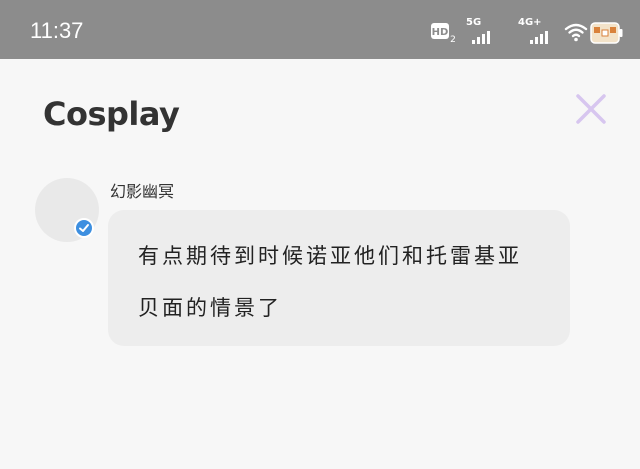 The image size is (640, 469). I want to click on close-button, so click(591, 109).